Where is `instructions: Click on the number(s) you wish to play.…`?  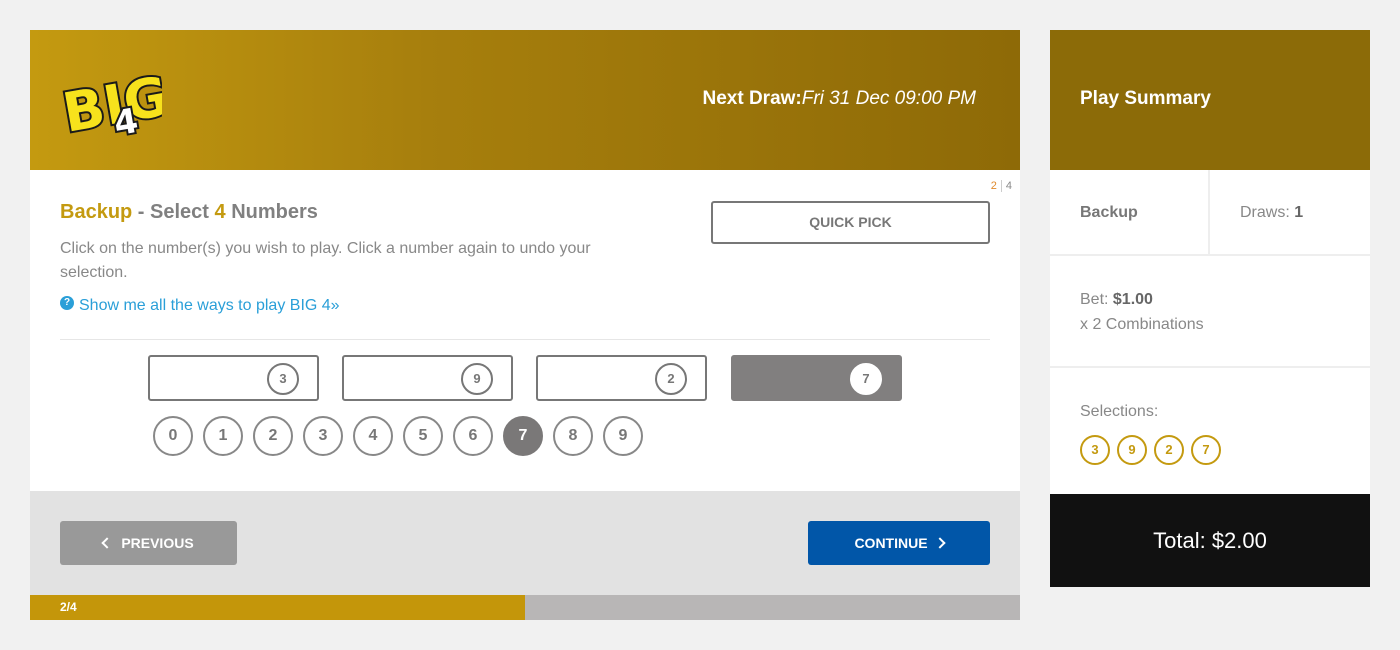
instructions: Click on the number(s) you wish to play.… is located at coordinates (325, 260).